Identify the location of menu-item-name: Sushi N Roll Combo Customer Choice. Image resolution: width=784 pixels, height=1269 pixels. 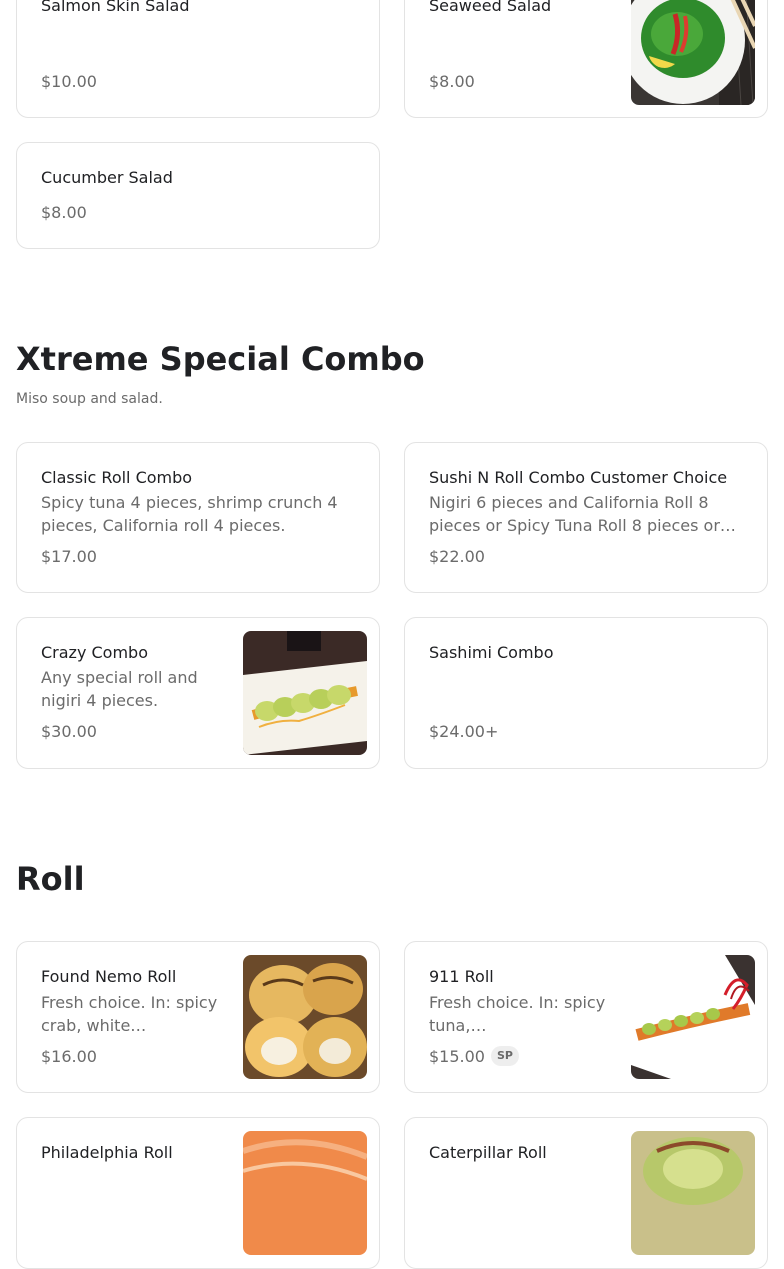
(578, 477).